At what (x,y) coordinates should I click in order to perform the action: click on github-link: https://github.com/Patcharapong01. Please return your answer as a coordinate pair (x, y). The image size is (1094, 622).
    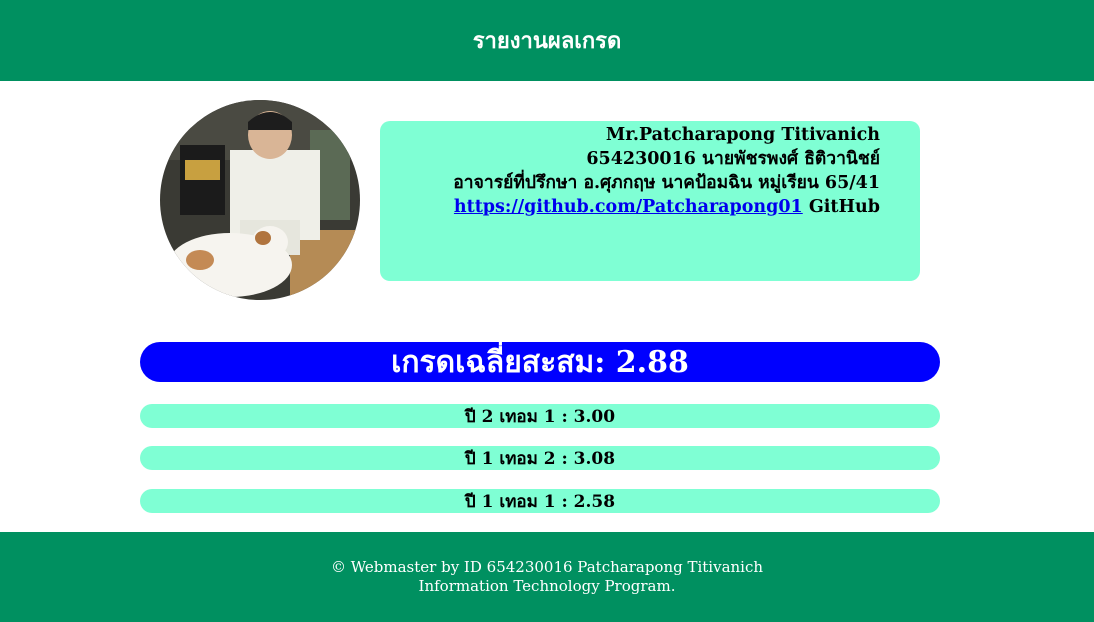
    Looking at the image, I should click on (628, 207).